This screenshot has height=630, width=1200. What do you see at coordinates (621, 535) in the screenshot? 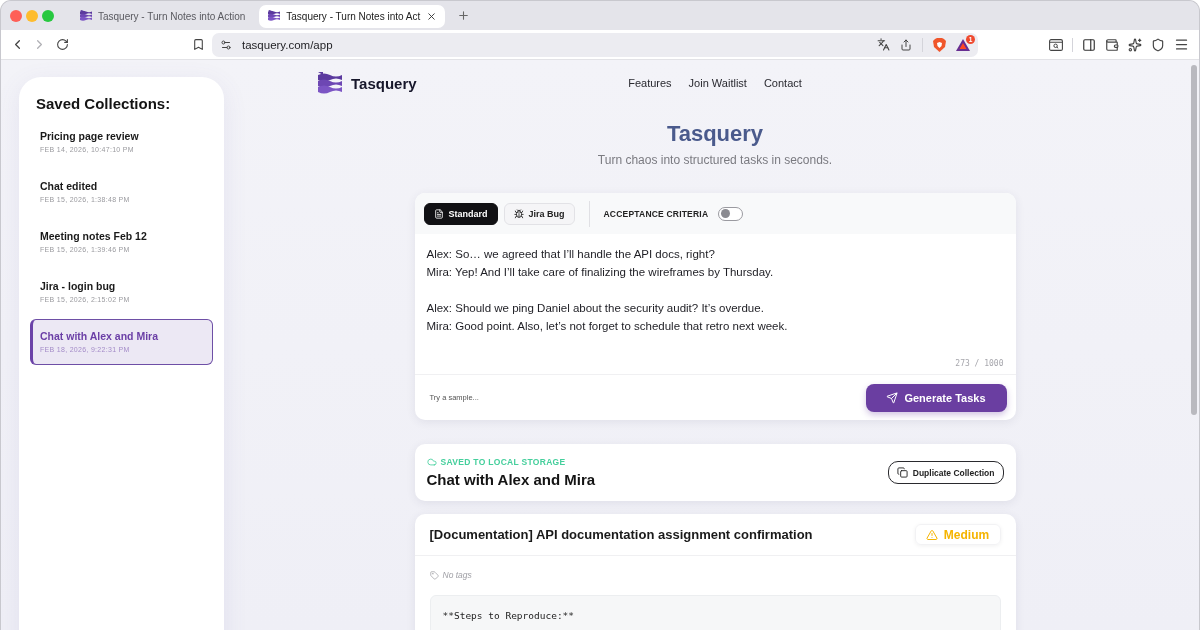
I see `task-title: [Documentation] API documentation assignment confirmation` at bounding box center [621, 535].